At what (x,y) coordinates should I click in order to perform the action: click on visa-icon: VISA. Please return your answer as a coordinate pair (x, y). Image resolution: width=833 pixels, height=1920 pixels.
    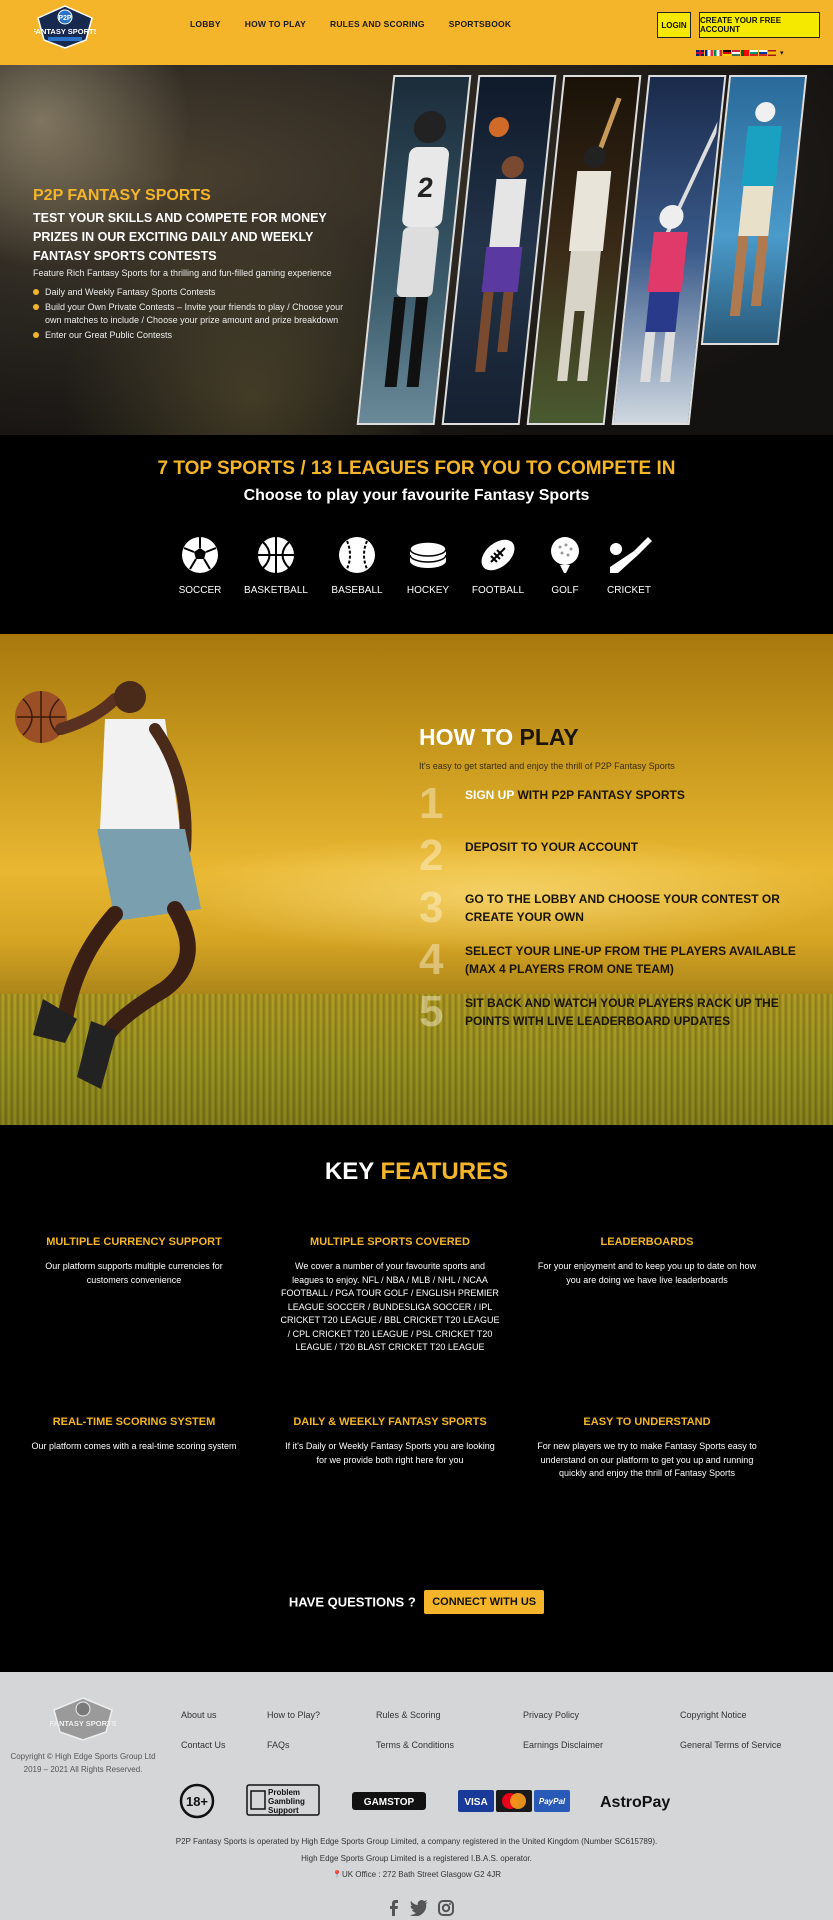
    Looking at the image, I should click on (476, 1801).